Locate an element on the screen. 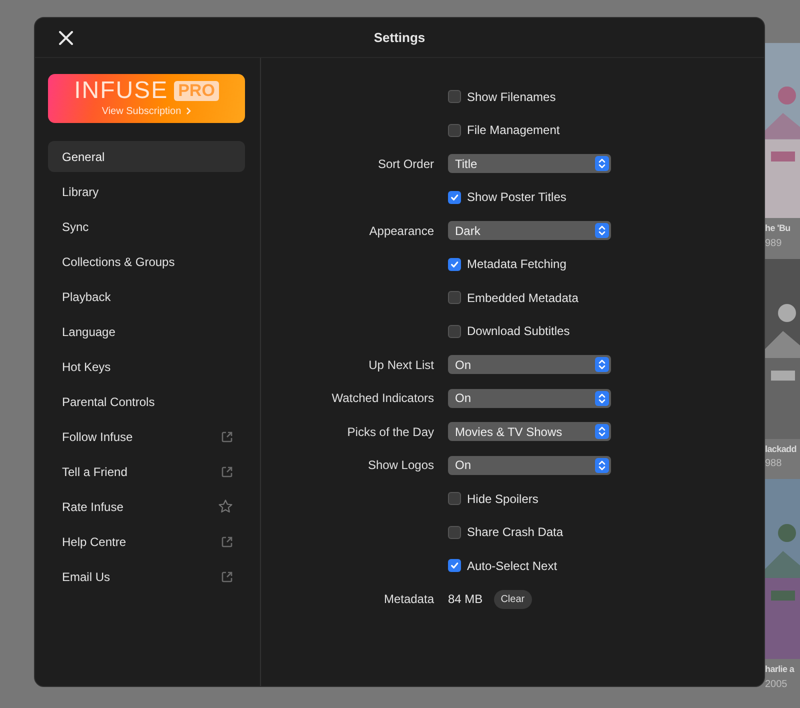 Image resolution: width=800 pixels, height=708 pixels. pro-badge: PRO is located at coordinates (196, 90).